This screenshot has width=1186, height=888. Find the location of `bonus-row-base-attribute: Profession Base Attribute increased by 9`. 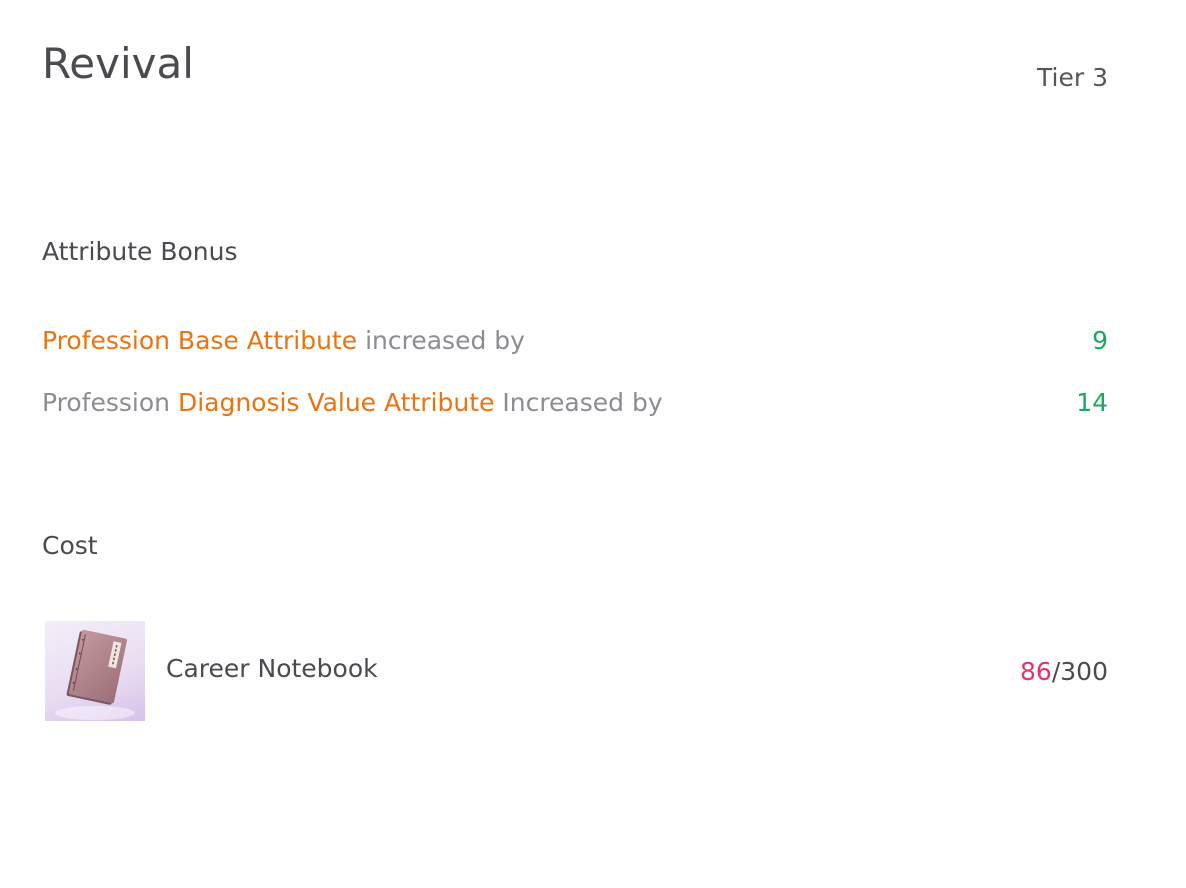

bonus-row-base-attribute: Profession Base Attribute increased by 9 is located at coordinates (575, 341).